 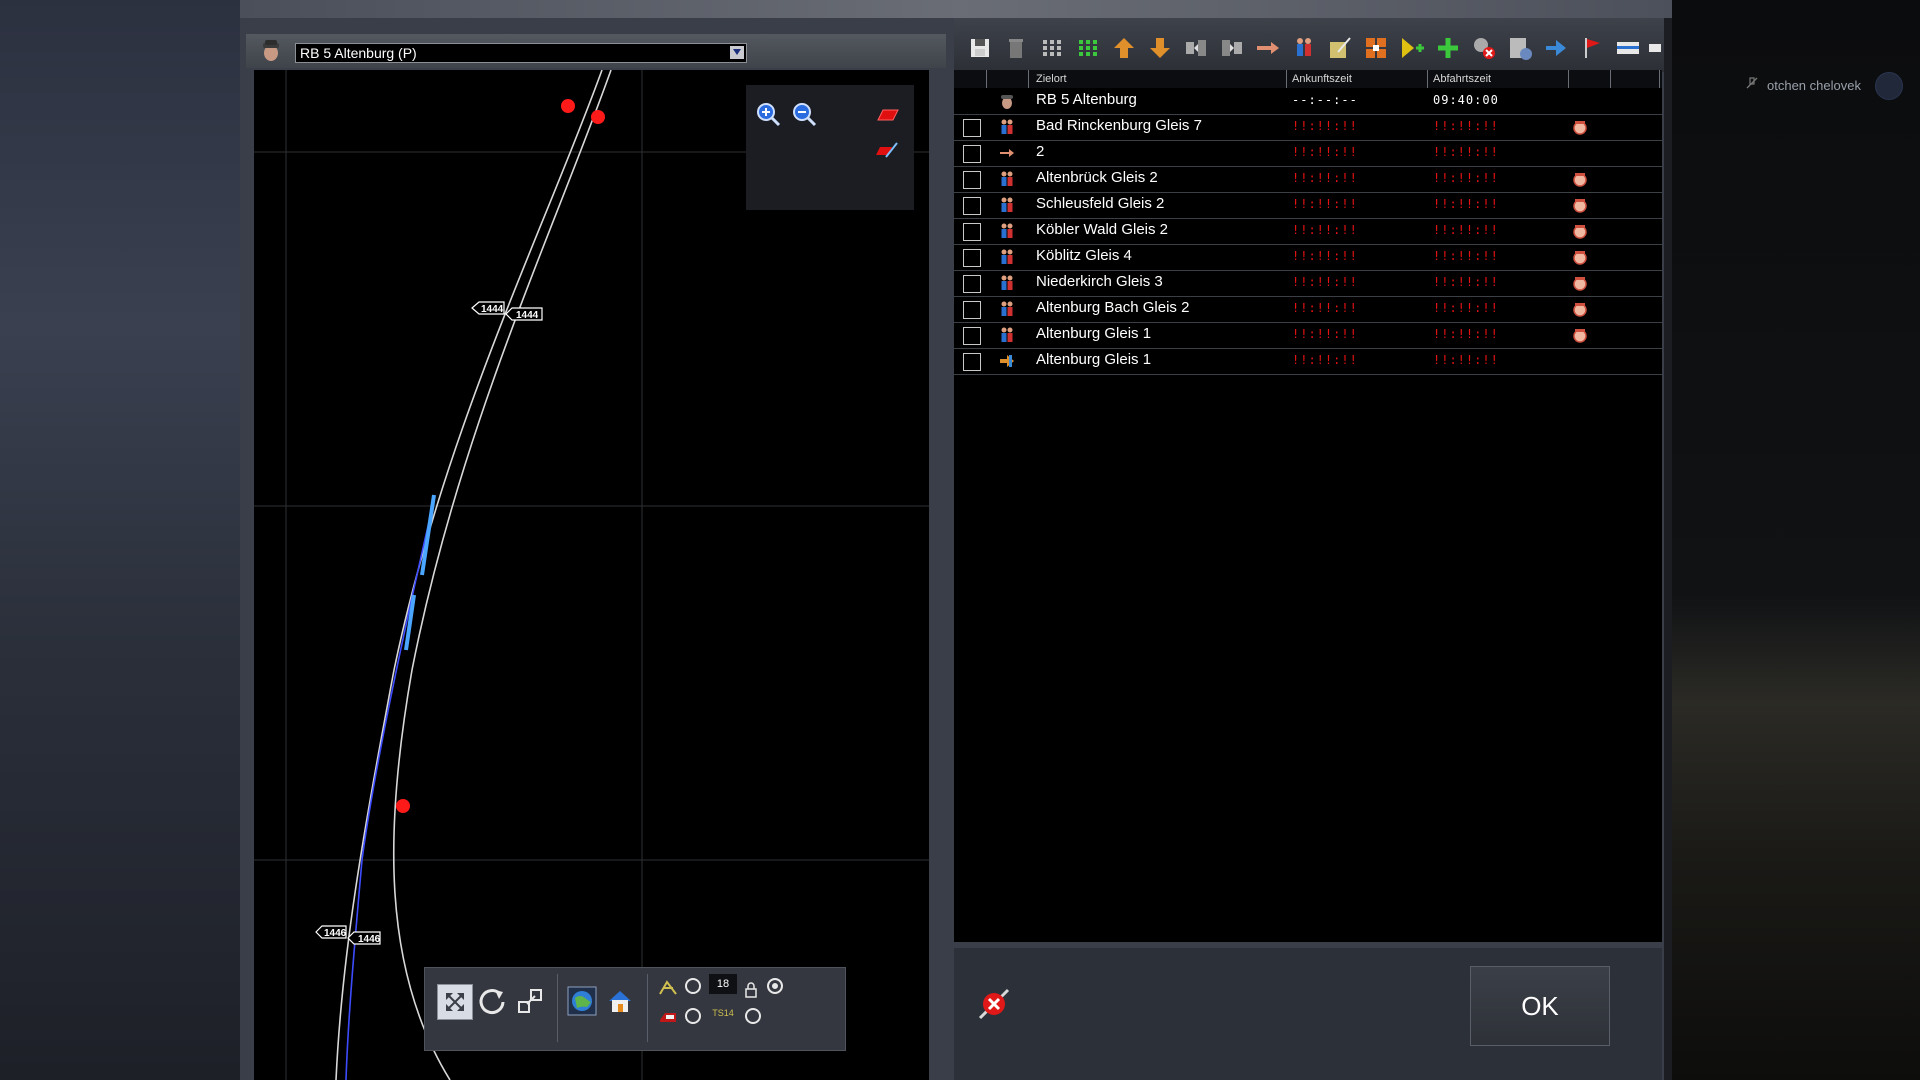 What do you see at coordinates (980, 48) in the screenshot?
I see `save-icon` at bounding box center [980, 48].